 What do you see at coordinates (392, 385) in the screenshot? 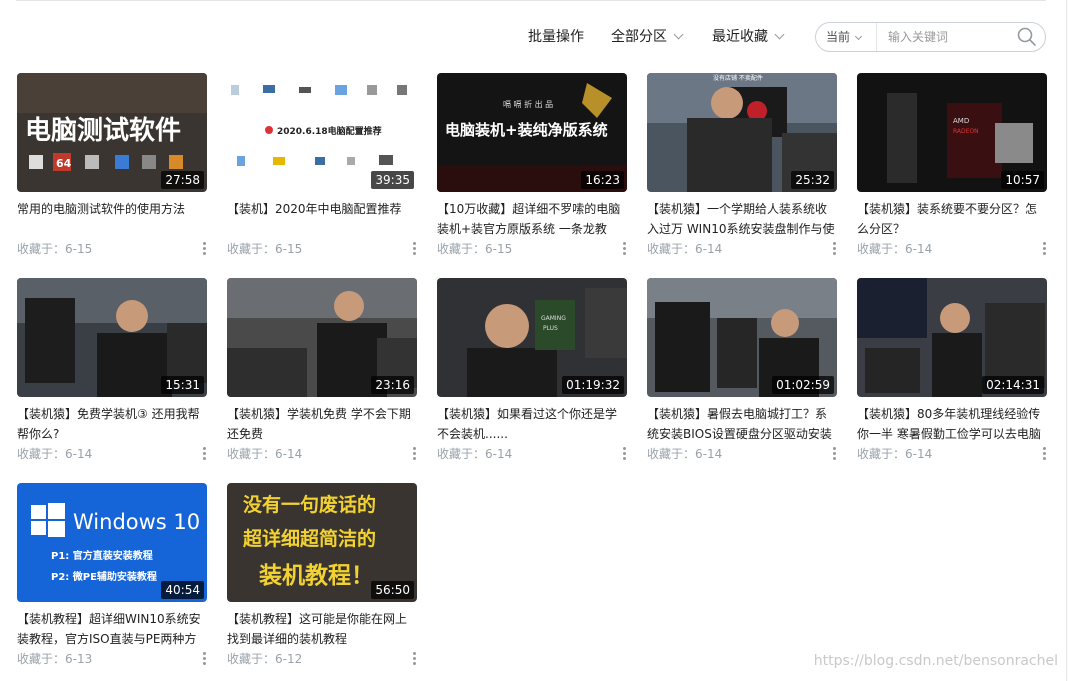
I see `duration-badge: 23:16` at bounding box center [392, 385].